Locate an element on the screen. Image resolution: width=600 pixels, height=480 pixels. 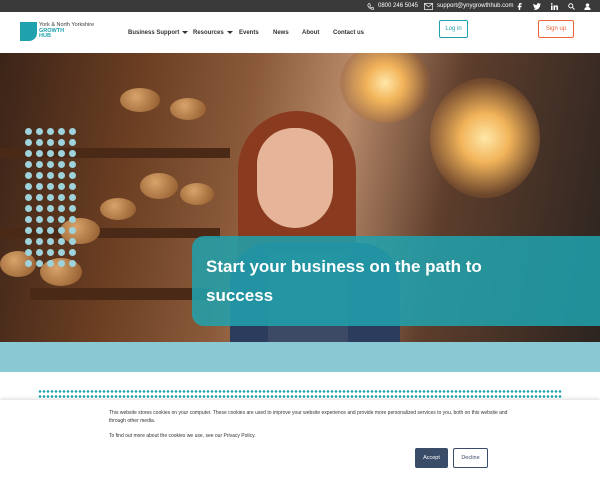
nav-events: Events is located at coordinates (249, 32).